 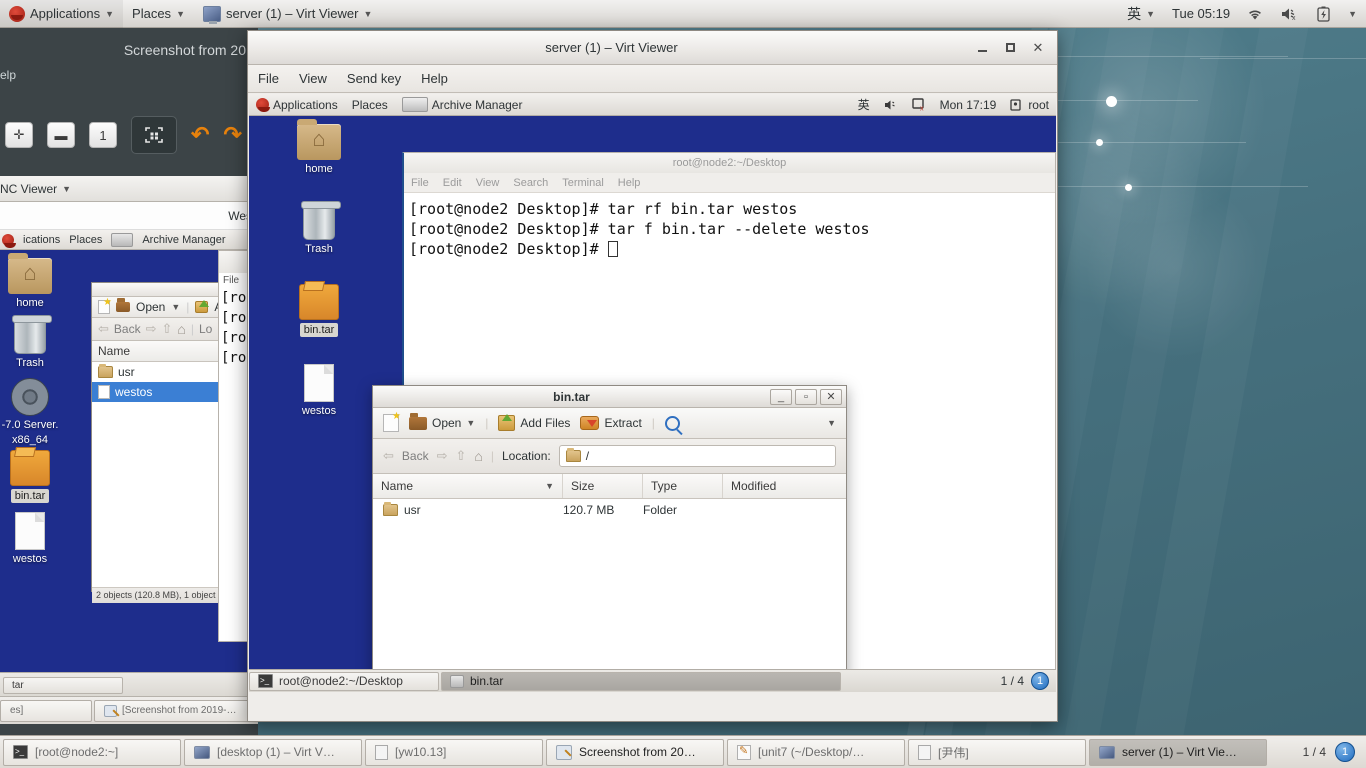 I want to click on guest-user-menu: root, so click(x=1029, y=105).